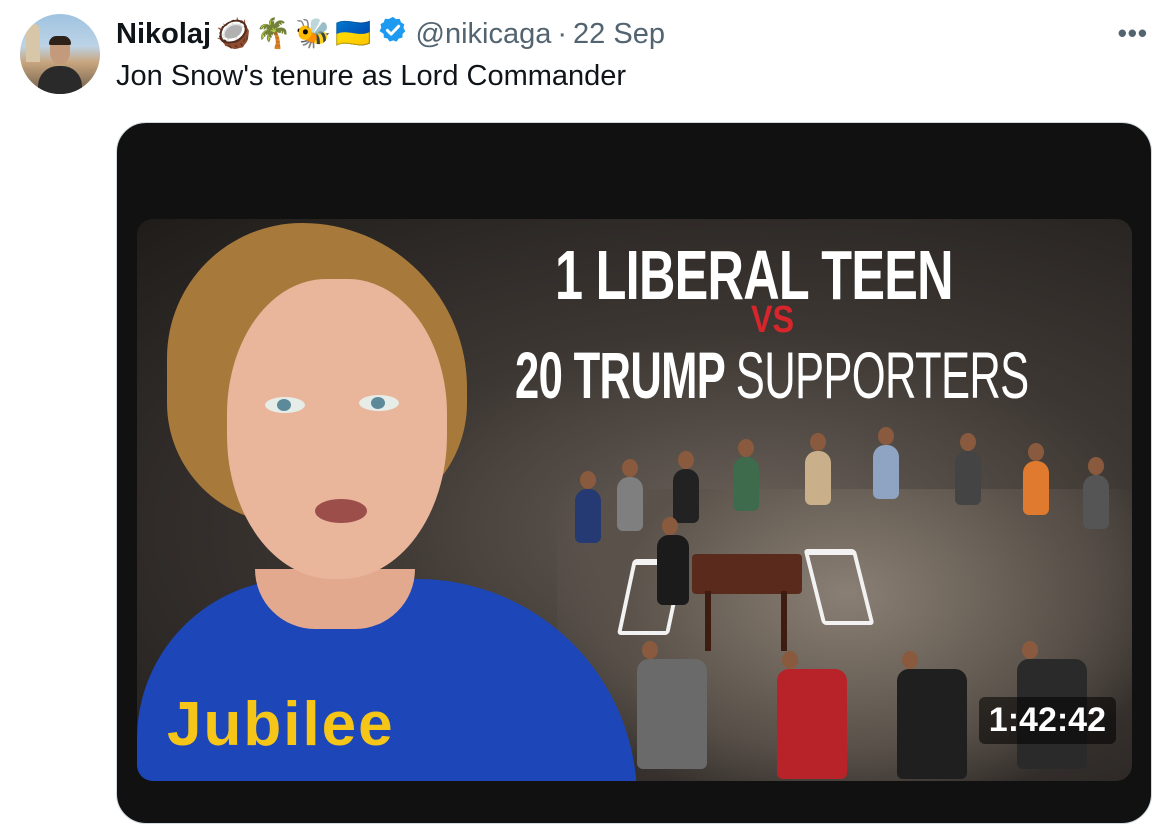  What do you see at coordinates (1047, 720) in the screenshot?
I see `video-duration-badge: 1:42:42` at bounding box center [1047, 720].